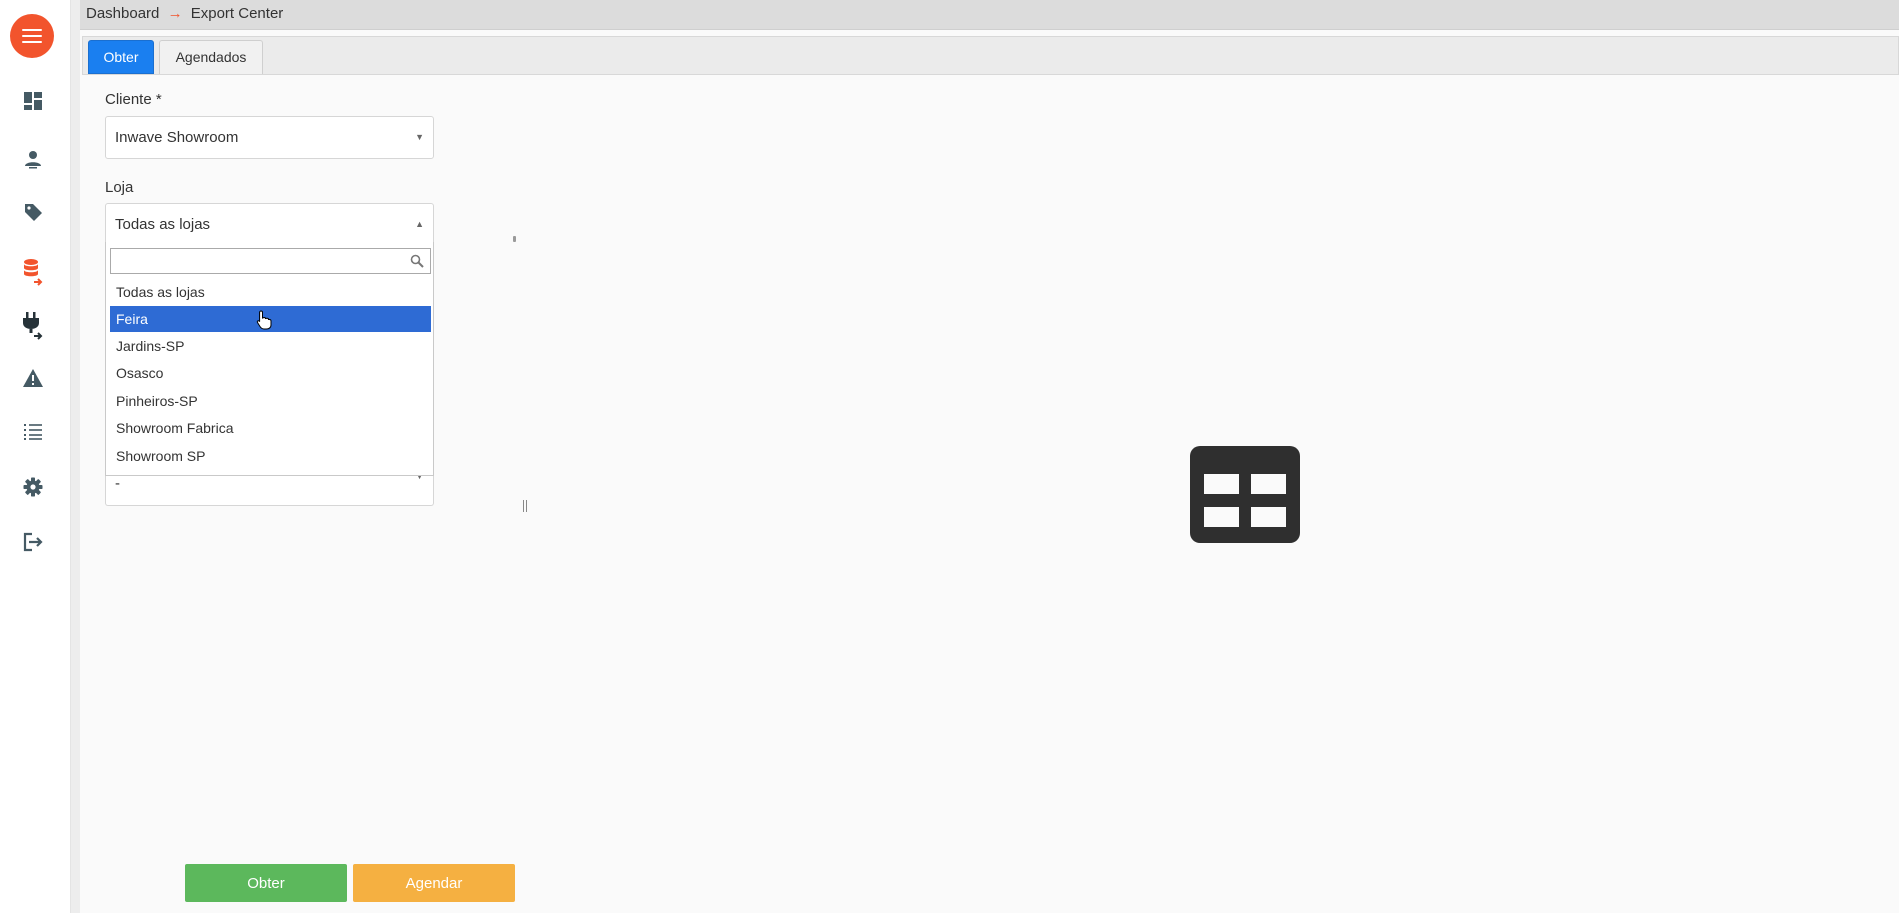 This screenshot has width=1899, height=913. What do you see at coordinates (434, 883) in the screenshot?
I see `agendar-button: Agendar` at bounding box center [434, 883].